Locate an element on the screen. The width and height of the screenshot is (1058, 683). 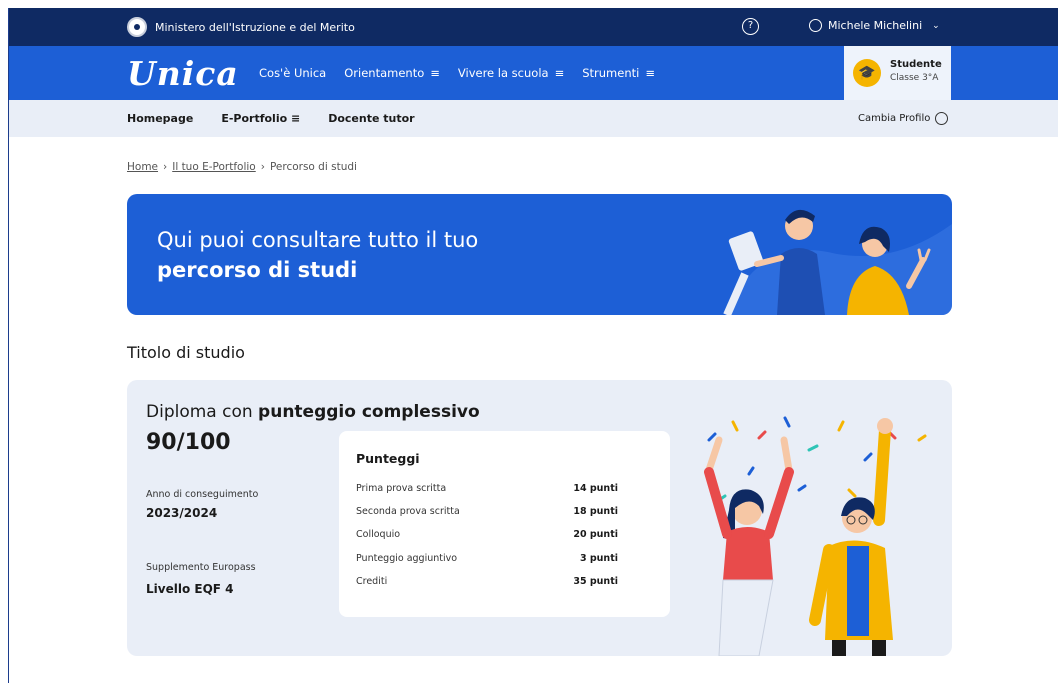
score-row-label: Colloquio is located at coordinates (378, 534).